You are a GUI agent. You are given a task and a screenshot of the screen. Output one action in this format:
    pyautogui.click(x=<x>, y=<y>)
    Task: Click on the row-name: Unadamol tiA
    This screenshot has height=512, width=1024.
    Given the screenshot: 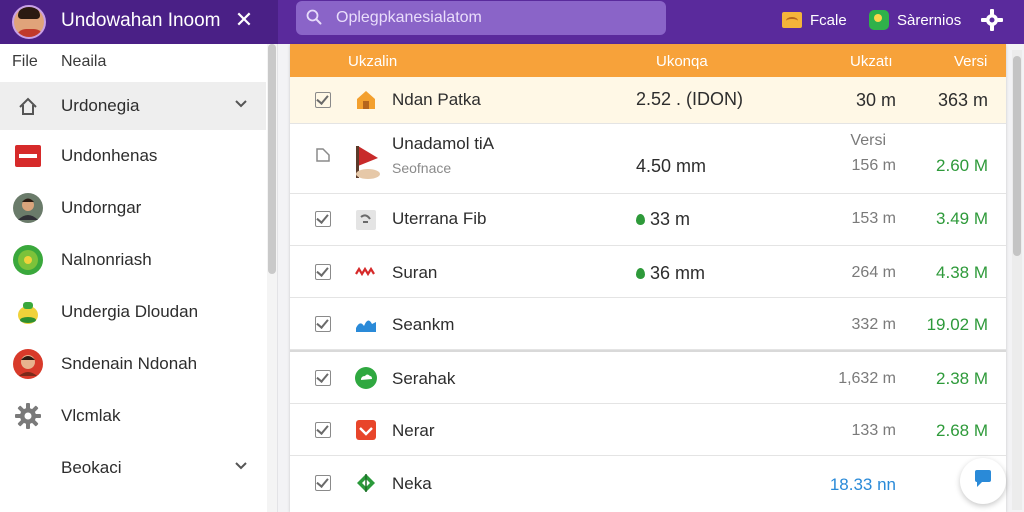 What is the action you would take?
    pyautogui.click(x=443, y=143)
    